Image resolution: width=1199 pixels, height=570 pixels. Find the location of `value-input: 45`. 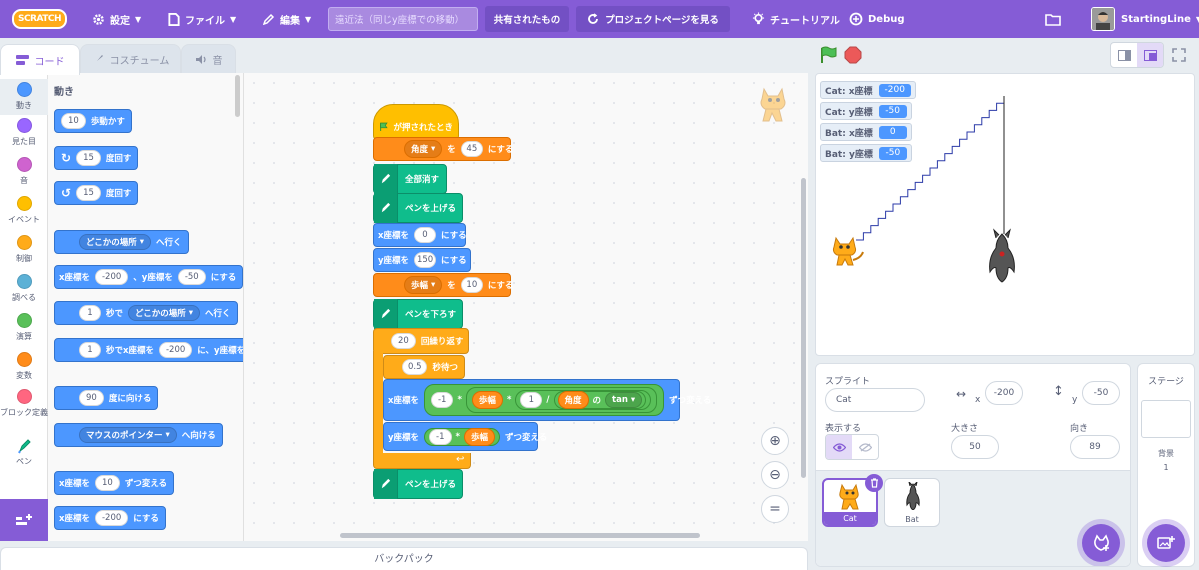

value-input: 45 is located at coordinates (471, 149).